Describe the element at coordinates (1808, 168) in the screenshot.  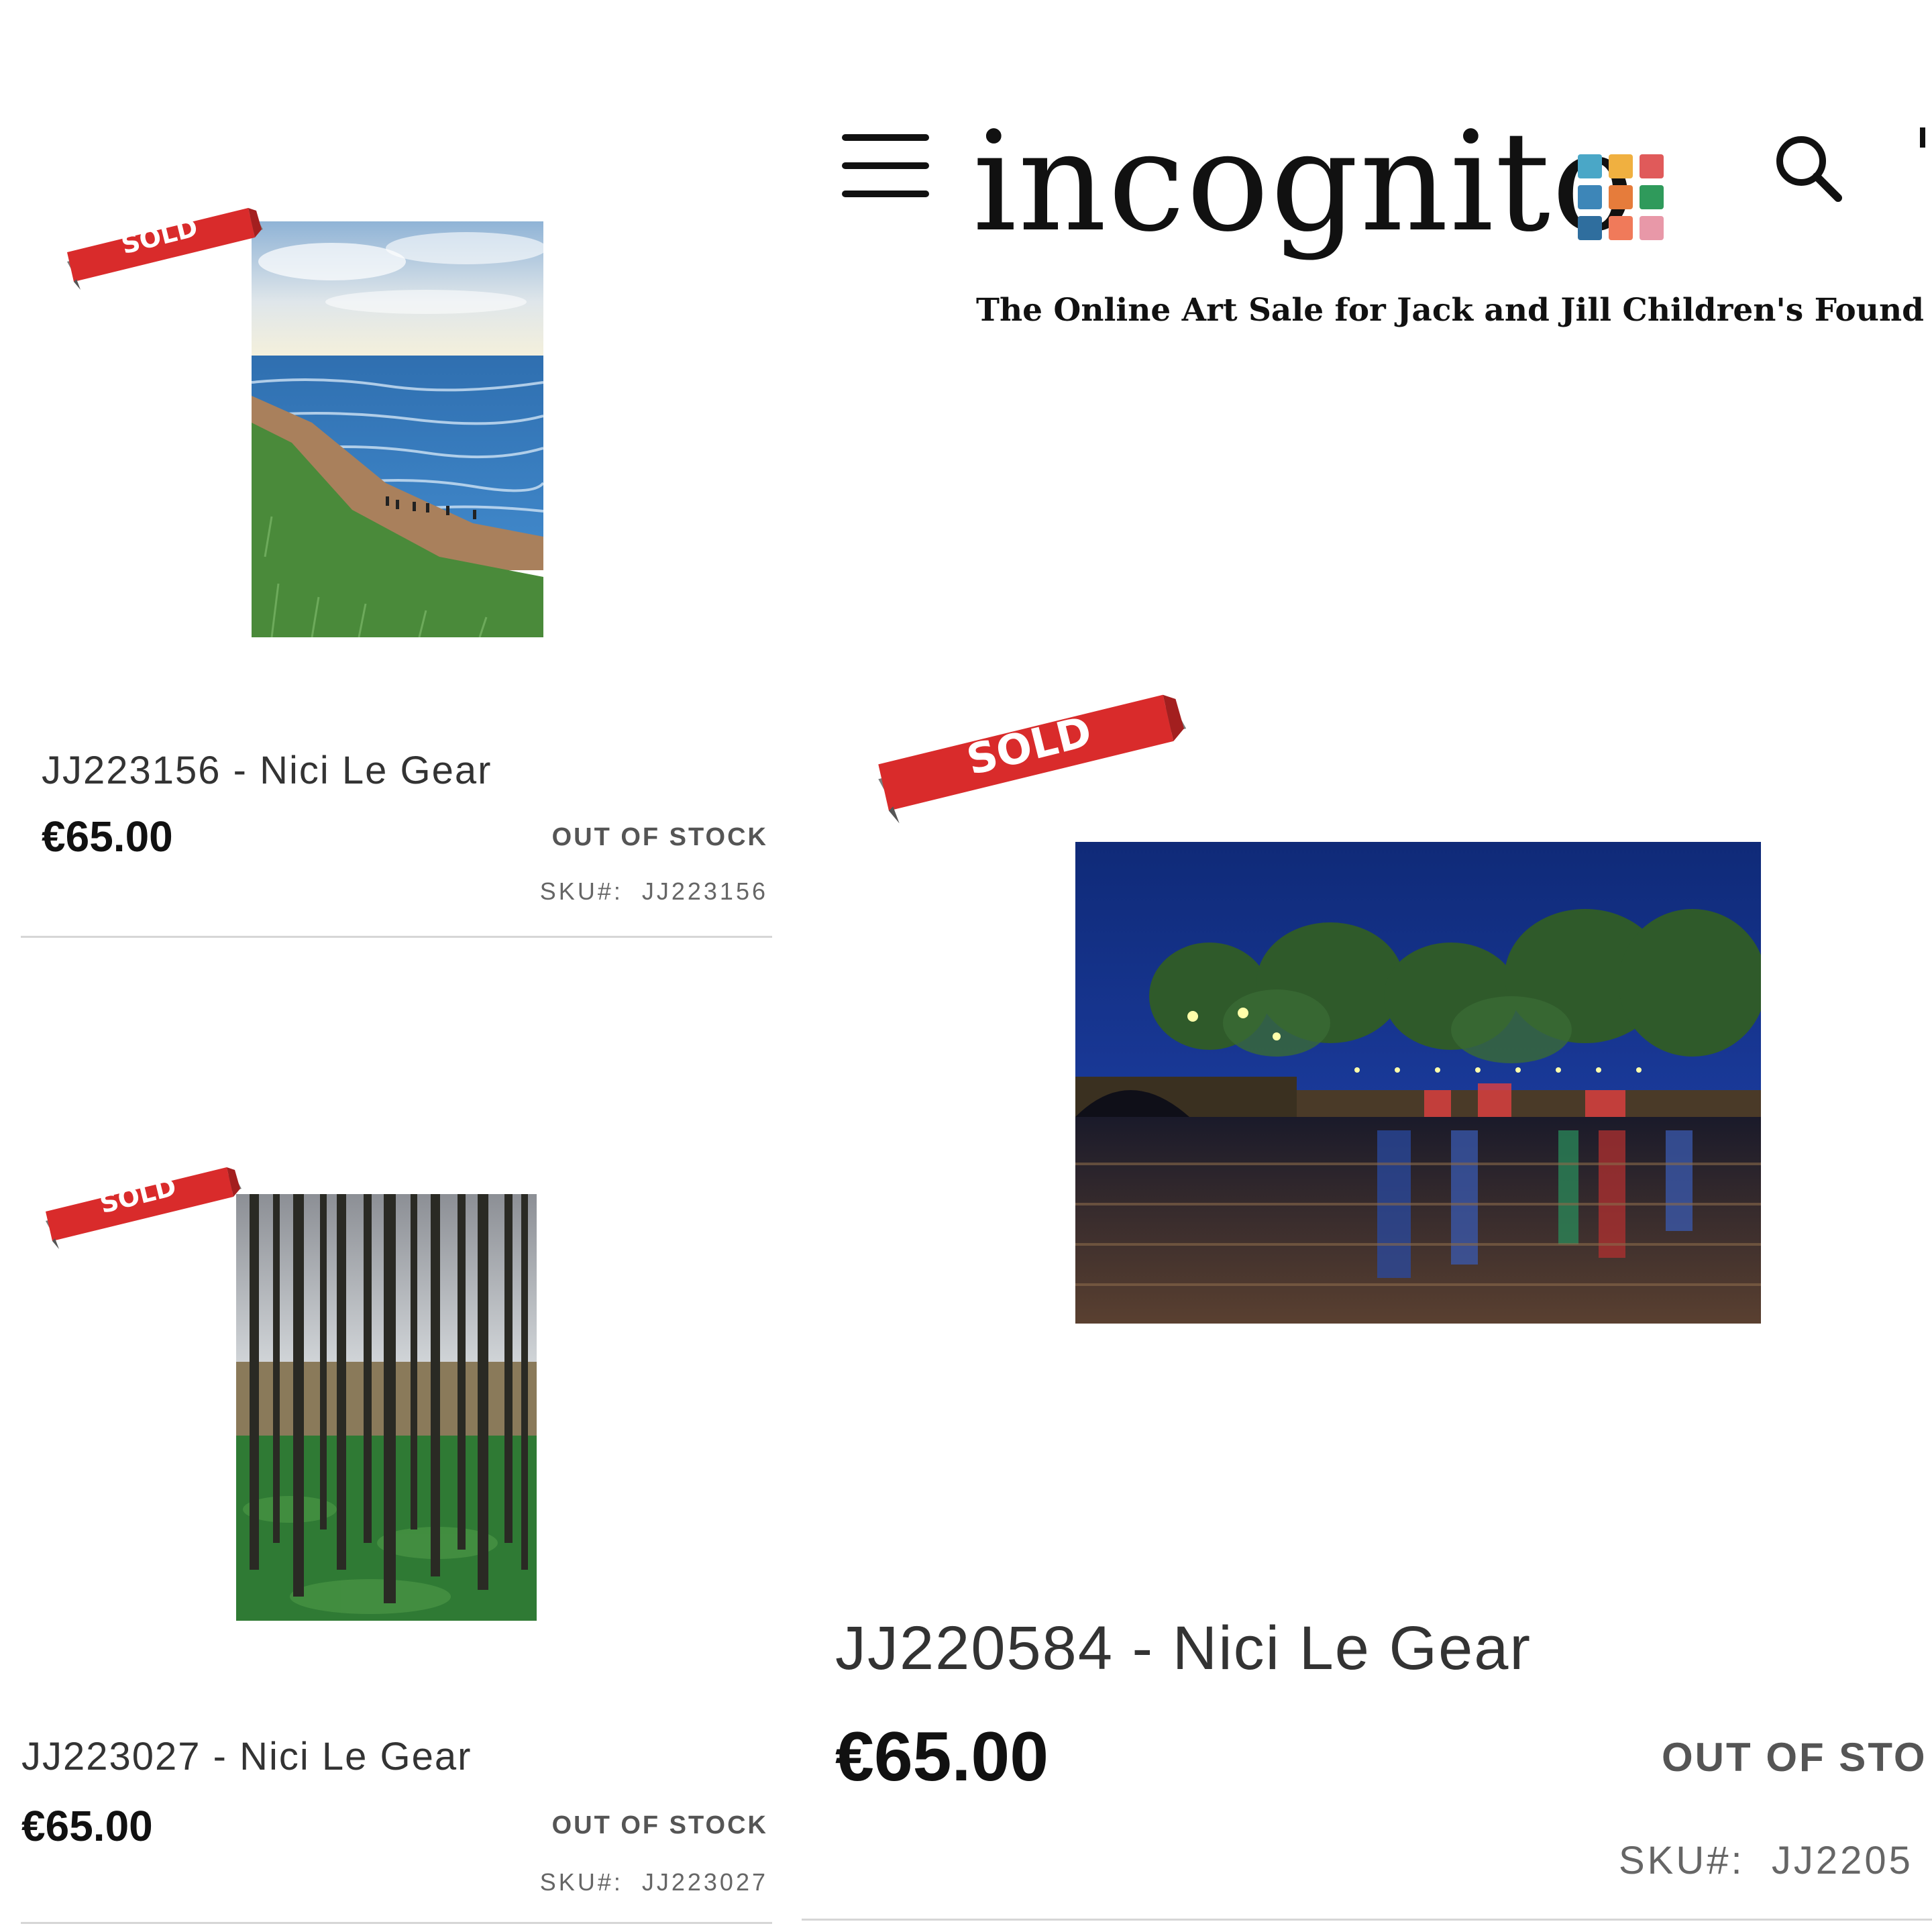
I see `search-icon` at that location.